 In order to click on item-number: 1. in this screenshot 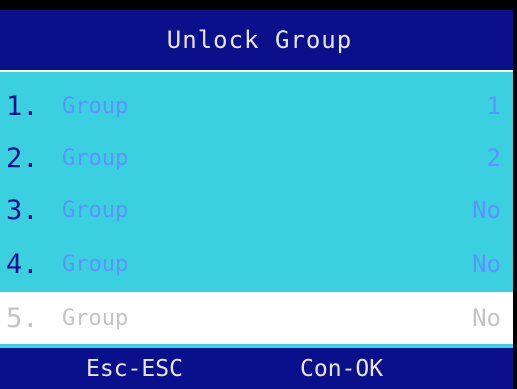, I will do `click(22, 106)`.